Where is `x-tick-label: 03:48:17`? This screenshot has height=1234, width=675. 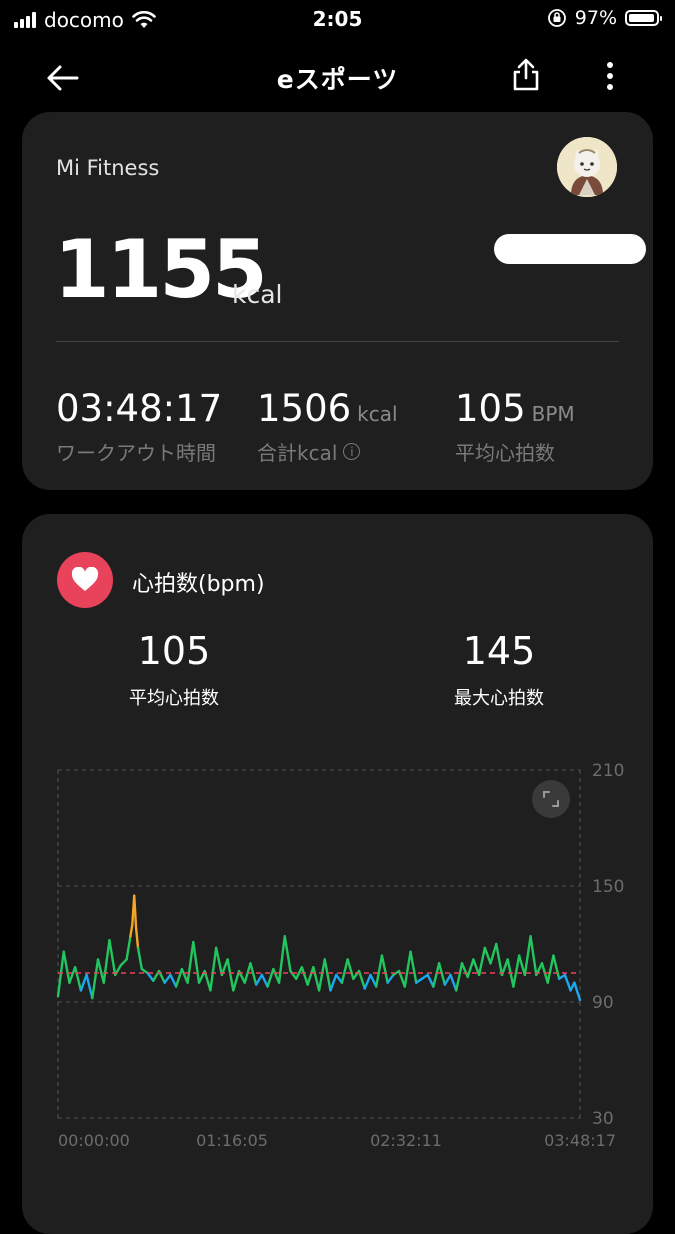
x-tick-label: 03:48:17 is located at coordinates (580, 1140).